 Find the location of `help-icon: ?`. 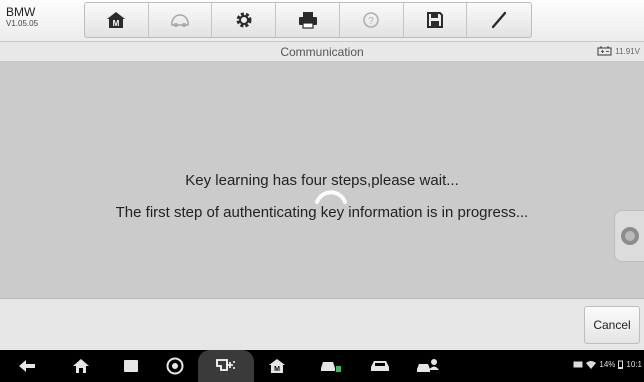

help-icon: ? is located at coordinates (371, 20).